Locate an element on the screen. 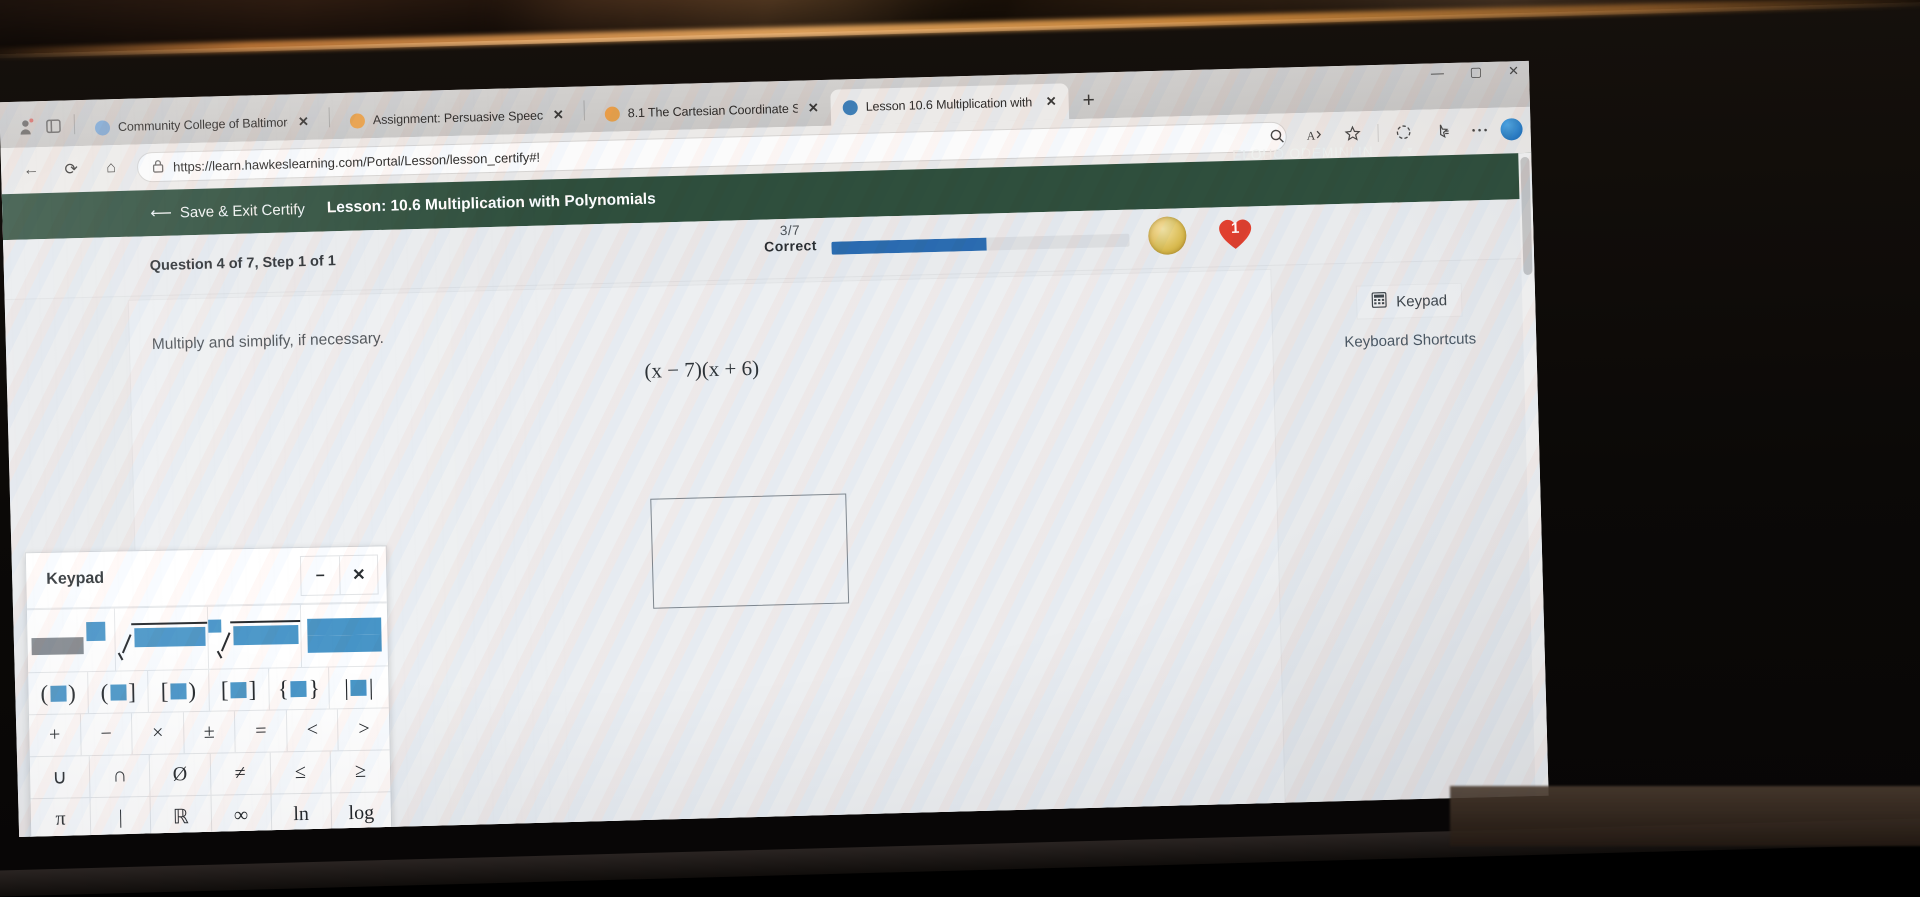 The image size is (1920, 897). keypad-side-controls: Keypad Keyboard Shortcuts is located at coordinates (1410, 317).